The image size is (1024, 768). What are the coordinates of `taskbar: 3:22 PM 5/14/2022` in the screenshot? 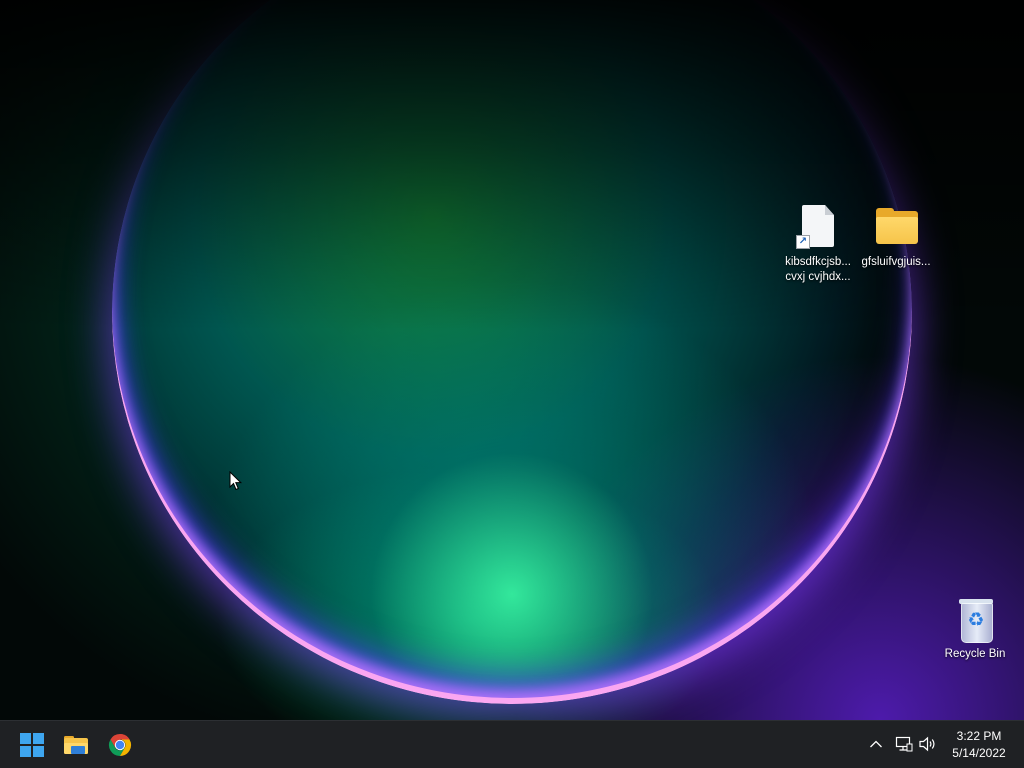 It's located at (512, 744).